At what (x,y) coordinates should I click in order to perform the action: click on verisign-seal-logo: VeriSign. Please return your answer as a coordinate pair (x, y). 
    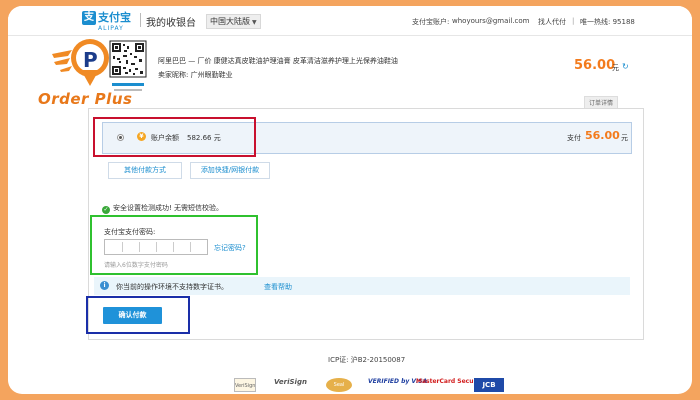
    Looking at the image, I should click on (245, 385).